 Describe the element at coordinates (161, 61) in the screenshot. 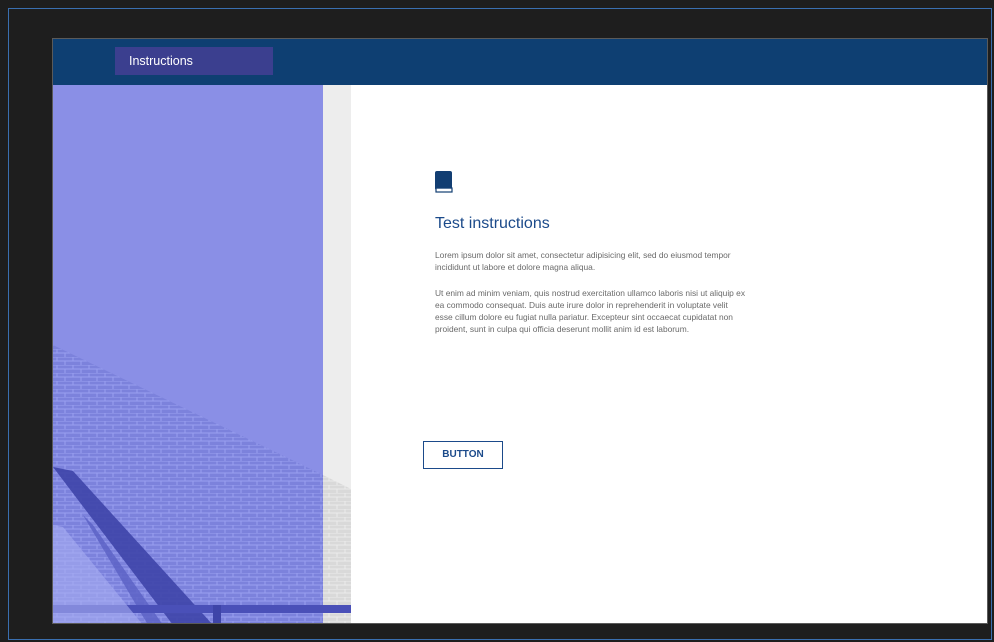

I see `tab-instructions-label: Instructions` at that location.